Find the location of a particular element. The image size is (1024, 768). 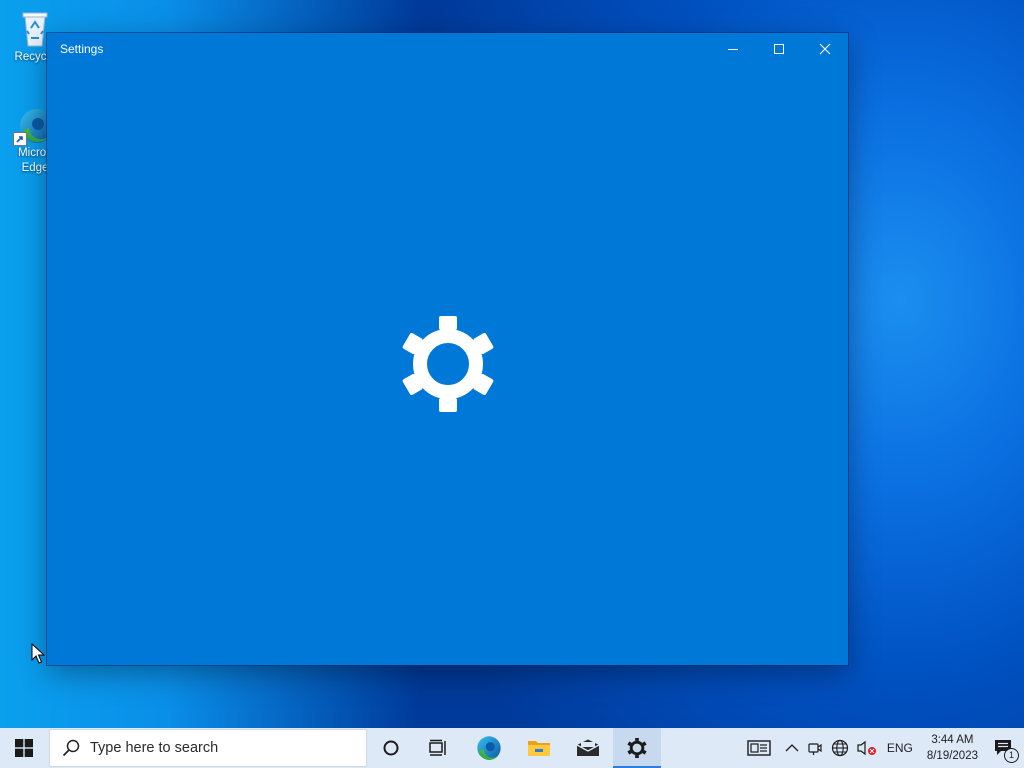

cortana-button is located at coordinates (391, 748).